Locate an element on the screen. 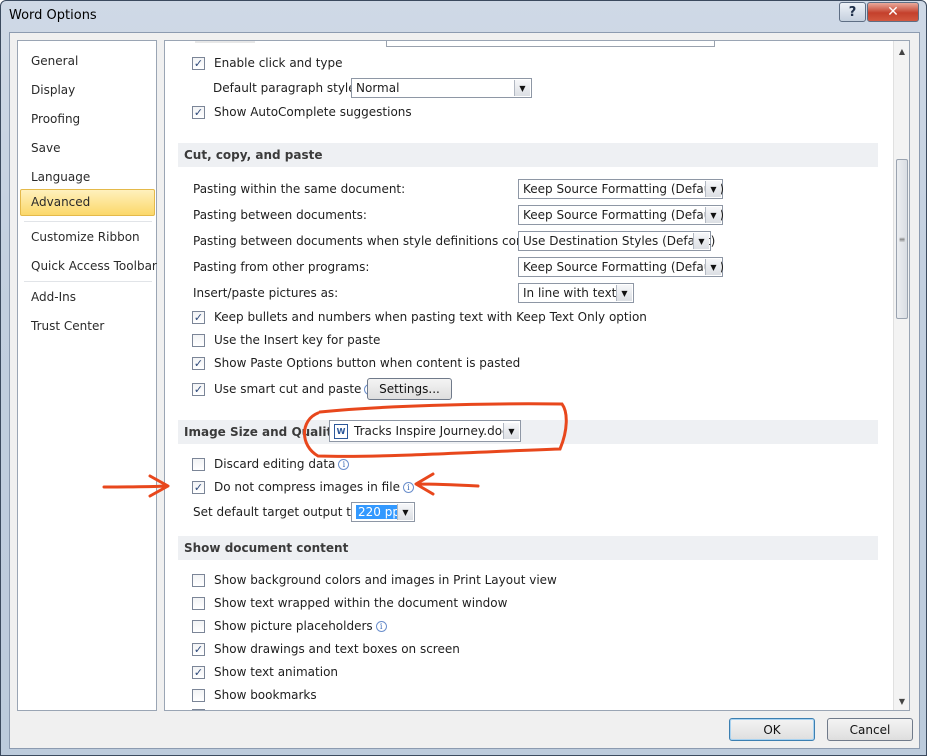 The image size is (927, 756). close-button: ✕ is located at coordinates (893, 12).